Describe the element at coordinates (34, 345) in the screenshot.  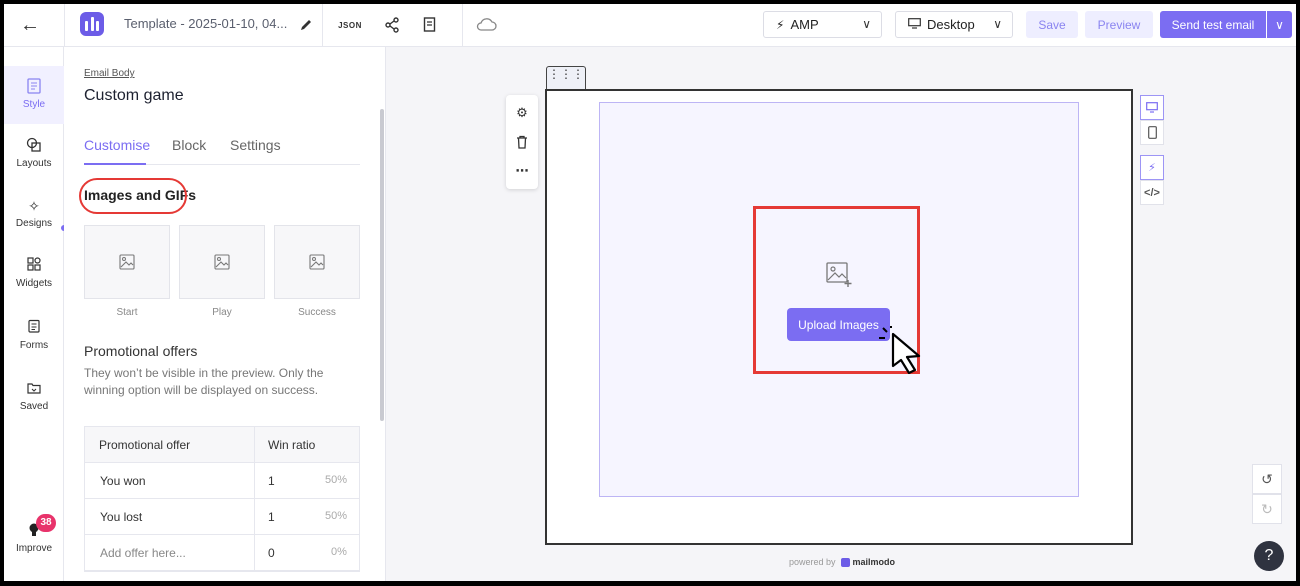
I see `rail-label: Forms` at that location.